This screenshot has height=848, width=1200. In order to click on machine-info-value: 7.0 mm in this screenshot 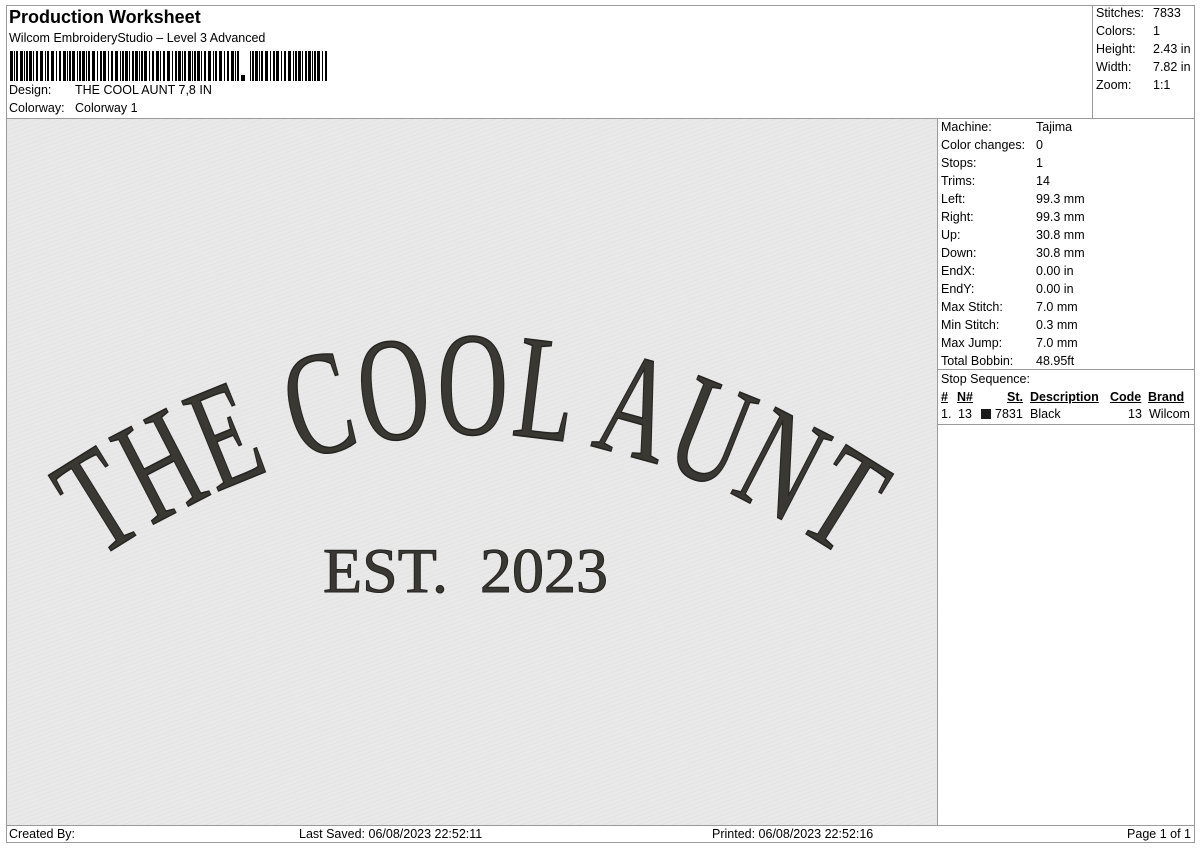, I will do `click(1057, 307)`.